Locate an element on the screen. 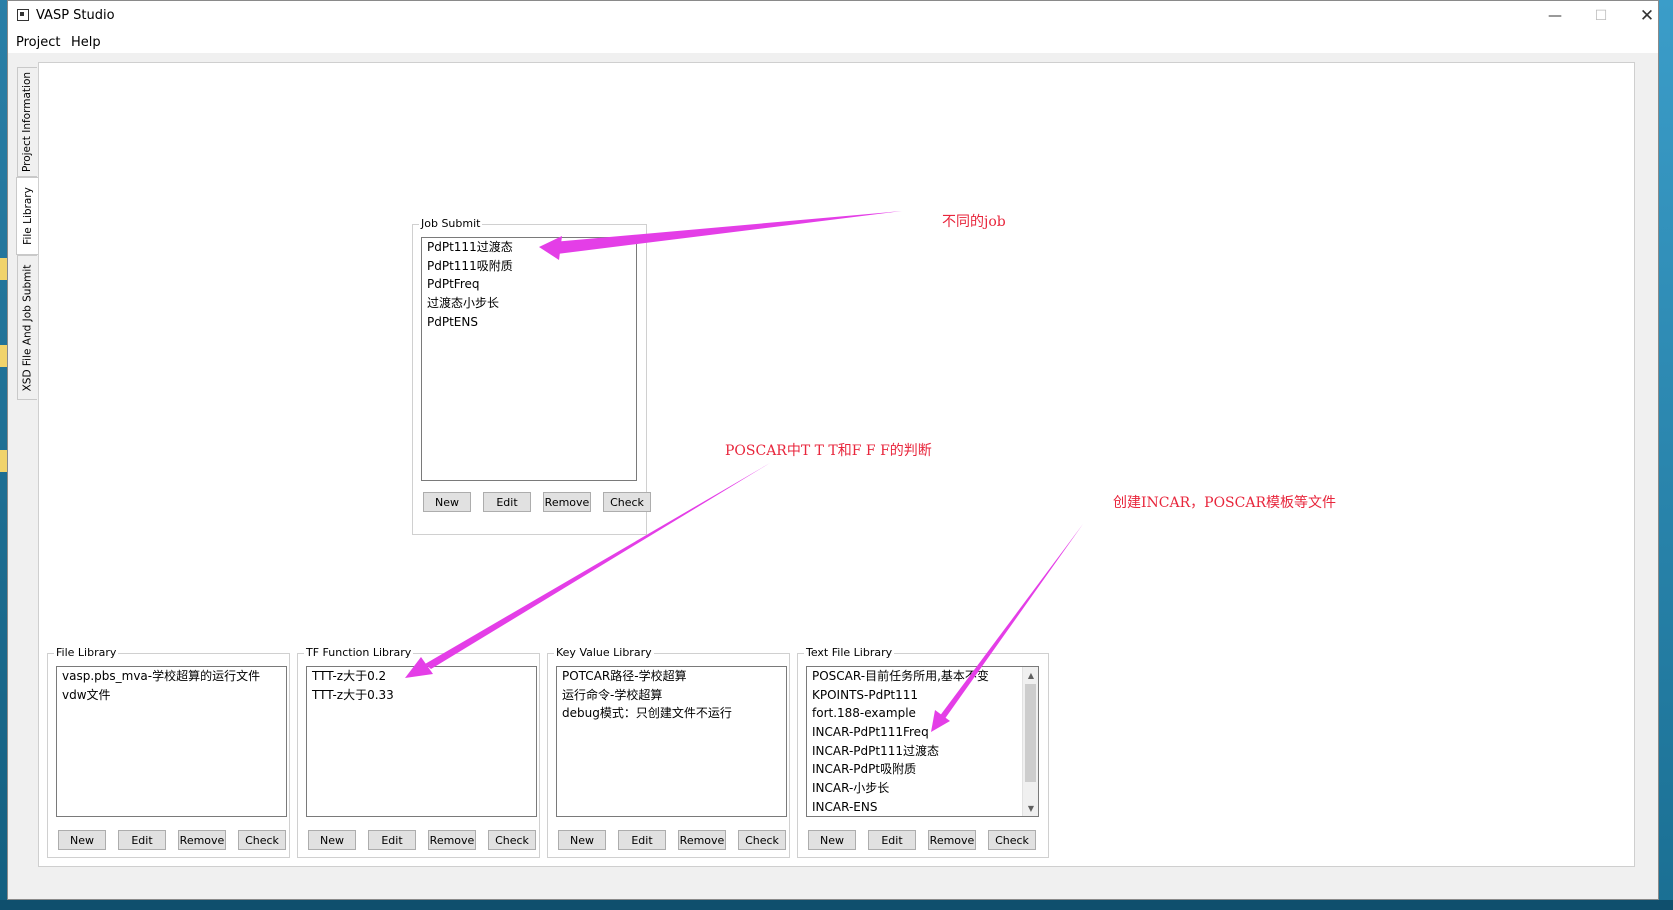  list-item: vasp.pbs_mva-学校超算的运行文件 is located at coordinates (171, 676).